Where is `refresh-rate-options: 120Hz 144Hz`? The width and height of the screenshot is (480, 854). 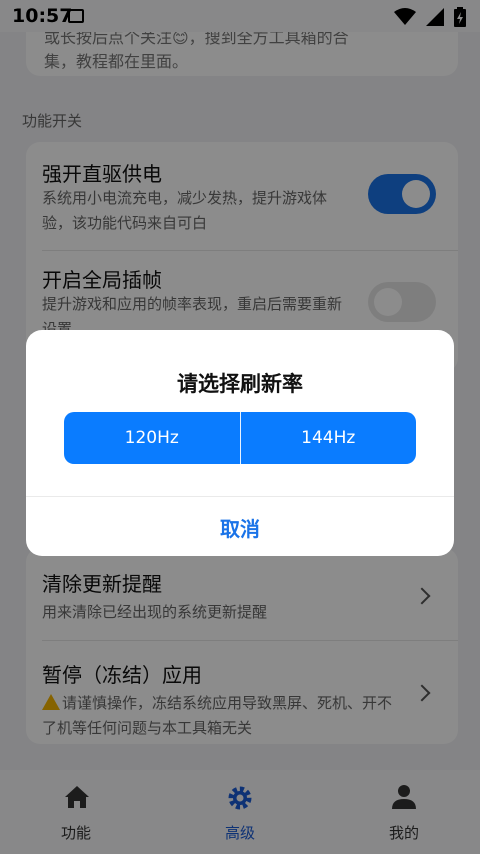
refresh-rate-options: 120Hz 144Hz is located at coordinates (240, 438).